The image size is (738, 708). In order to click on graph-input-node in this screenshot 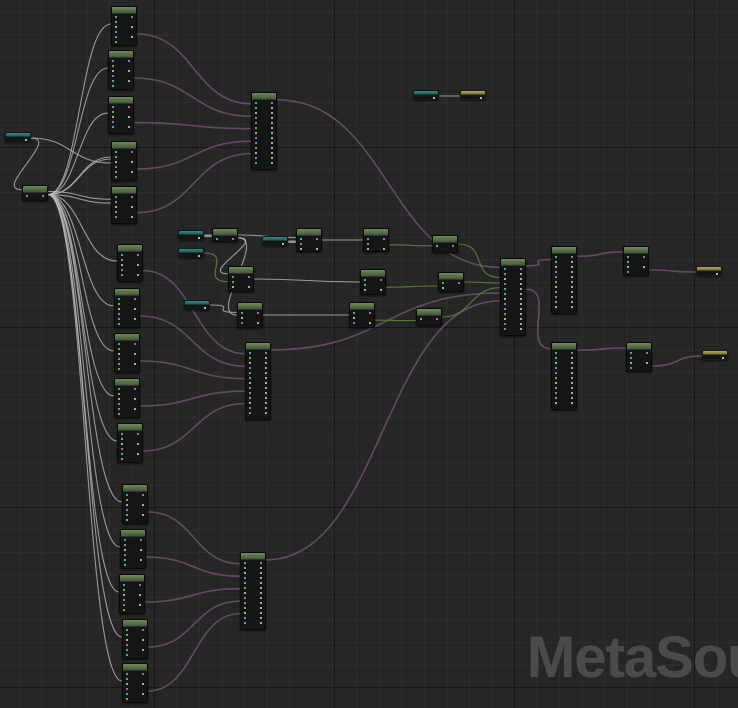, I will do `click(191, 235)`.